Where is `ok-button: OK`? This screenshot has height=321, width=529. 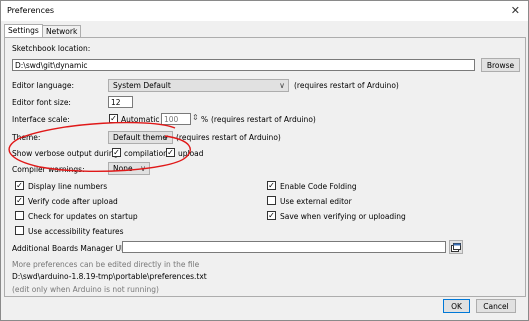 ok-button: OK is located at coordinates (456, 306).